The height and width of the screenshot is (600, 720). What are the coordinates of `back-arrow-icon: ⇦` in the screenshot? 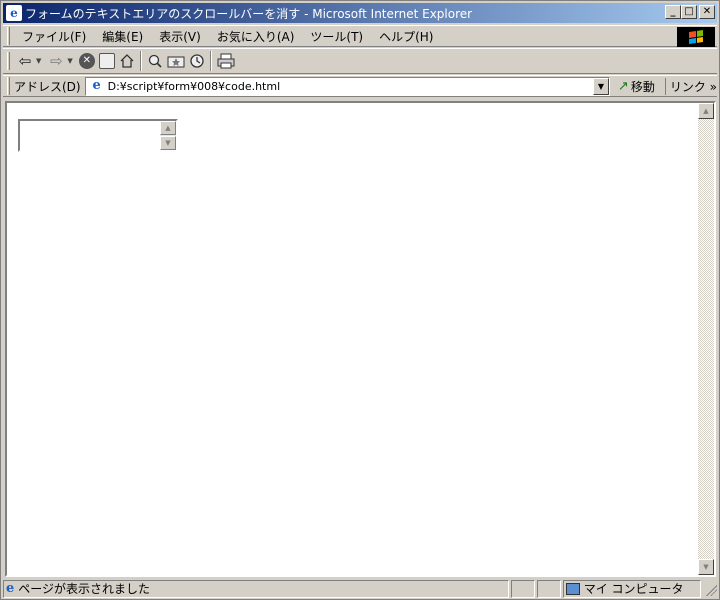 It's located at (25, 61).